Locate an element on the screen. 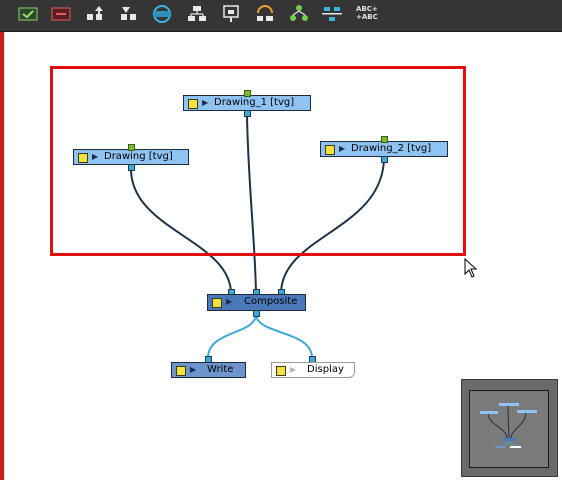 Image resolution: width=562 pixels, height=480 pixels. node-label: Composite is located at coordinates (271, 301).